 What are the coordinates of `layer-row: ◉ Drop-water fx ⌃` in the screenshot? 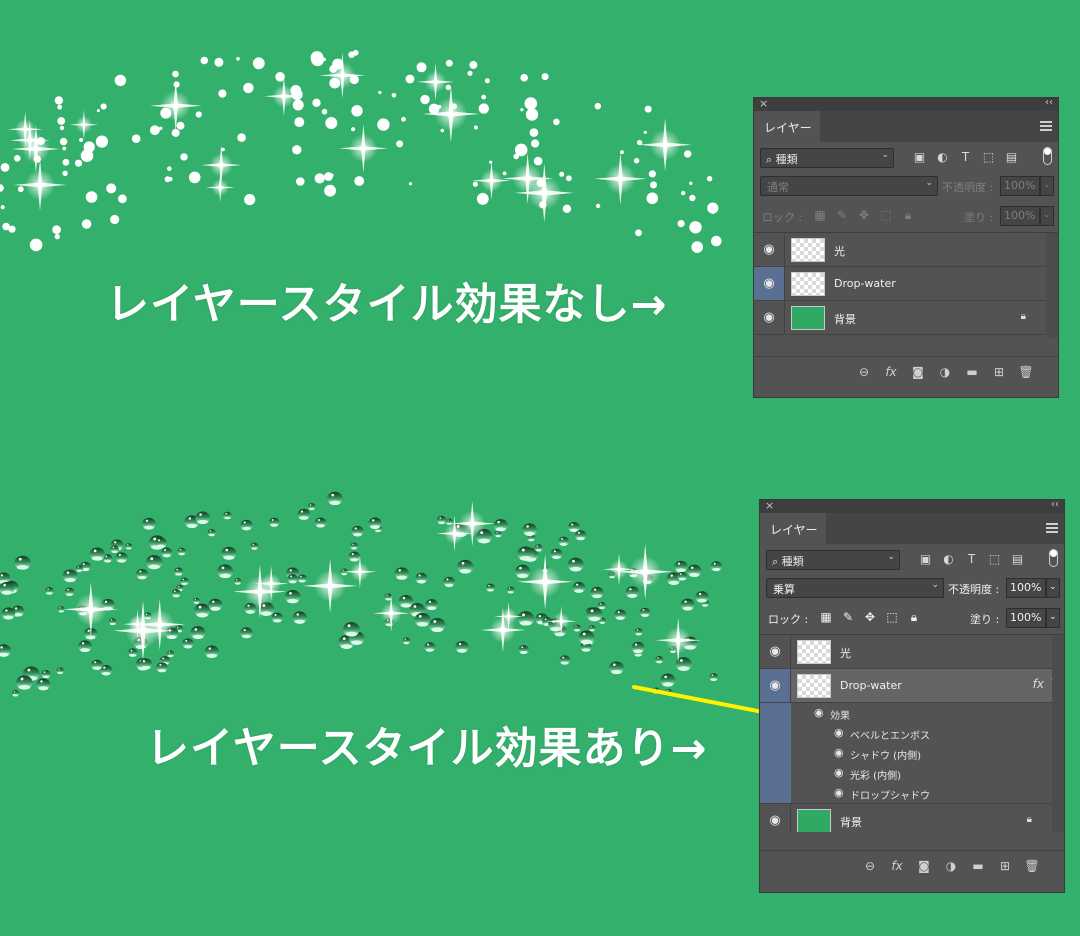 It's located at (912, 686).